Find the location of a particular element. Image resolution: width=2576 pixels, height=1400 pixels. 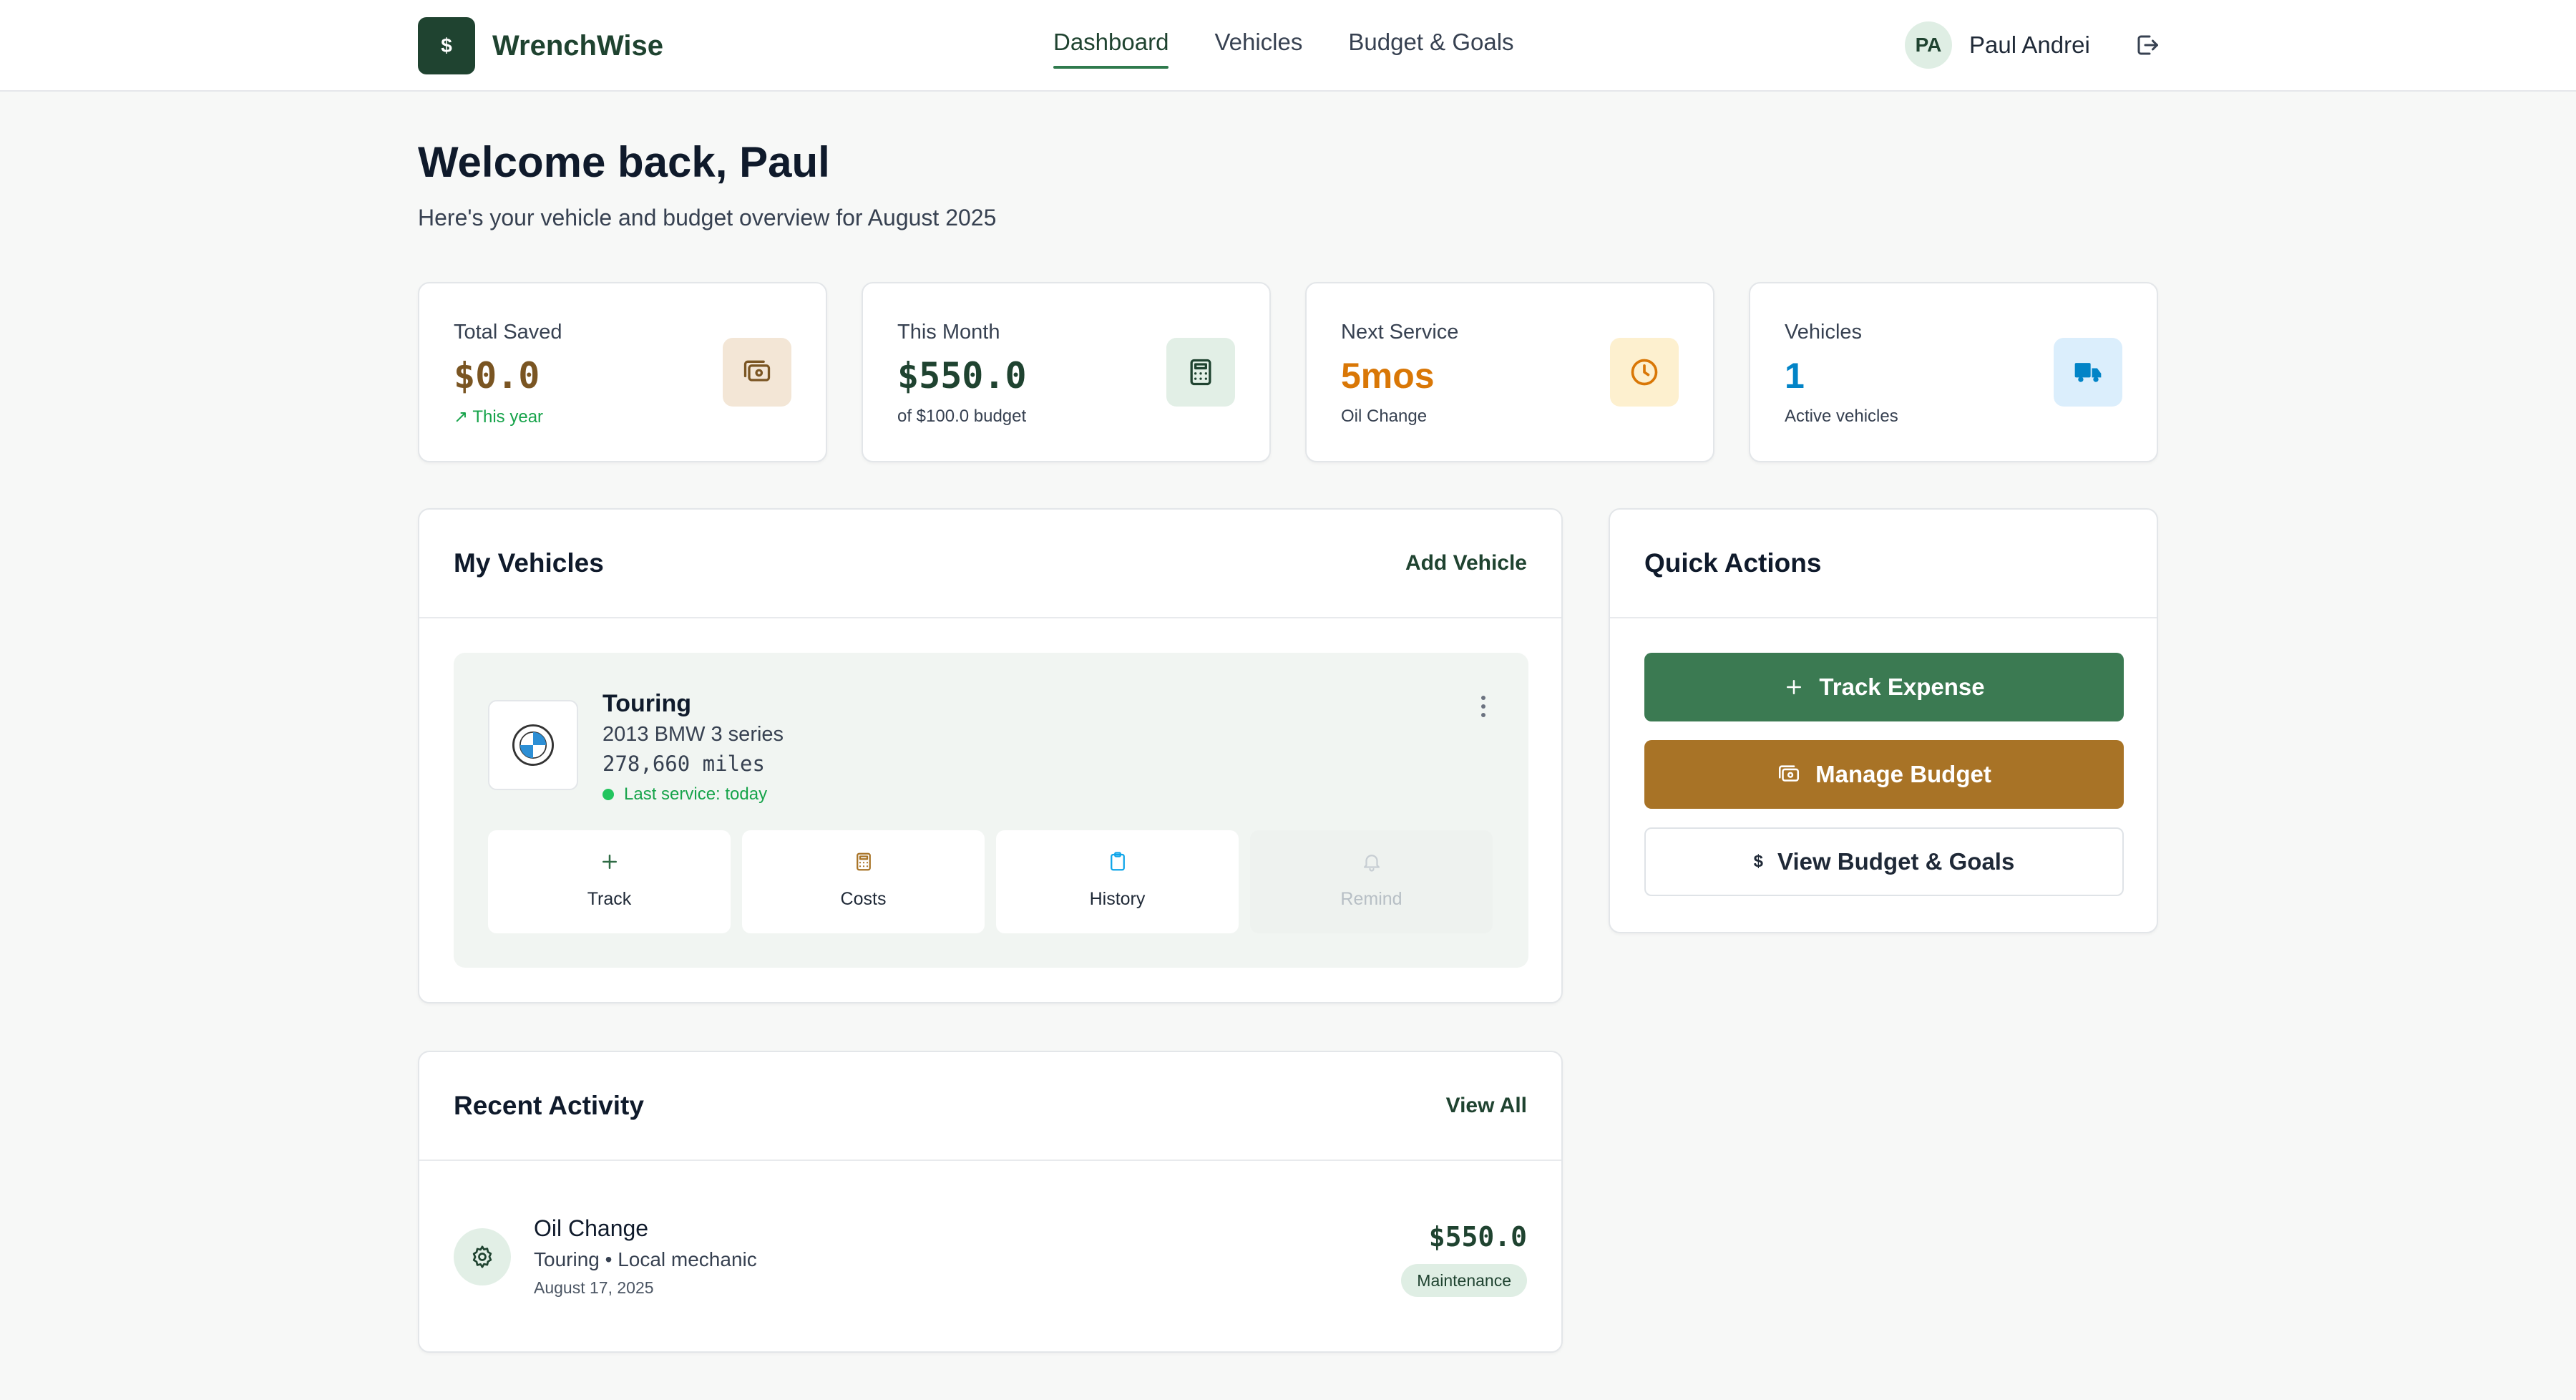

card-header: Quick Actions is located at coordinates (1883, 564).